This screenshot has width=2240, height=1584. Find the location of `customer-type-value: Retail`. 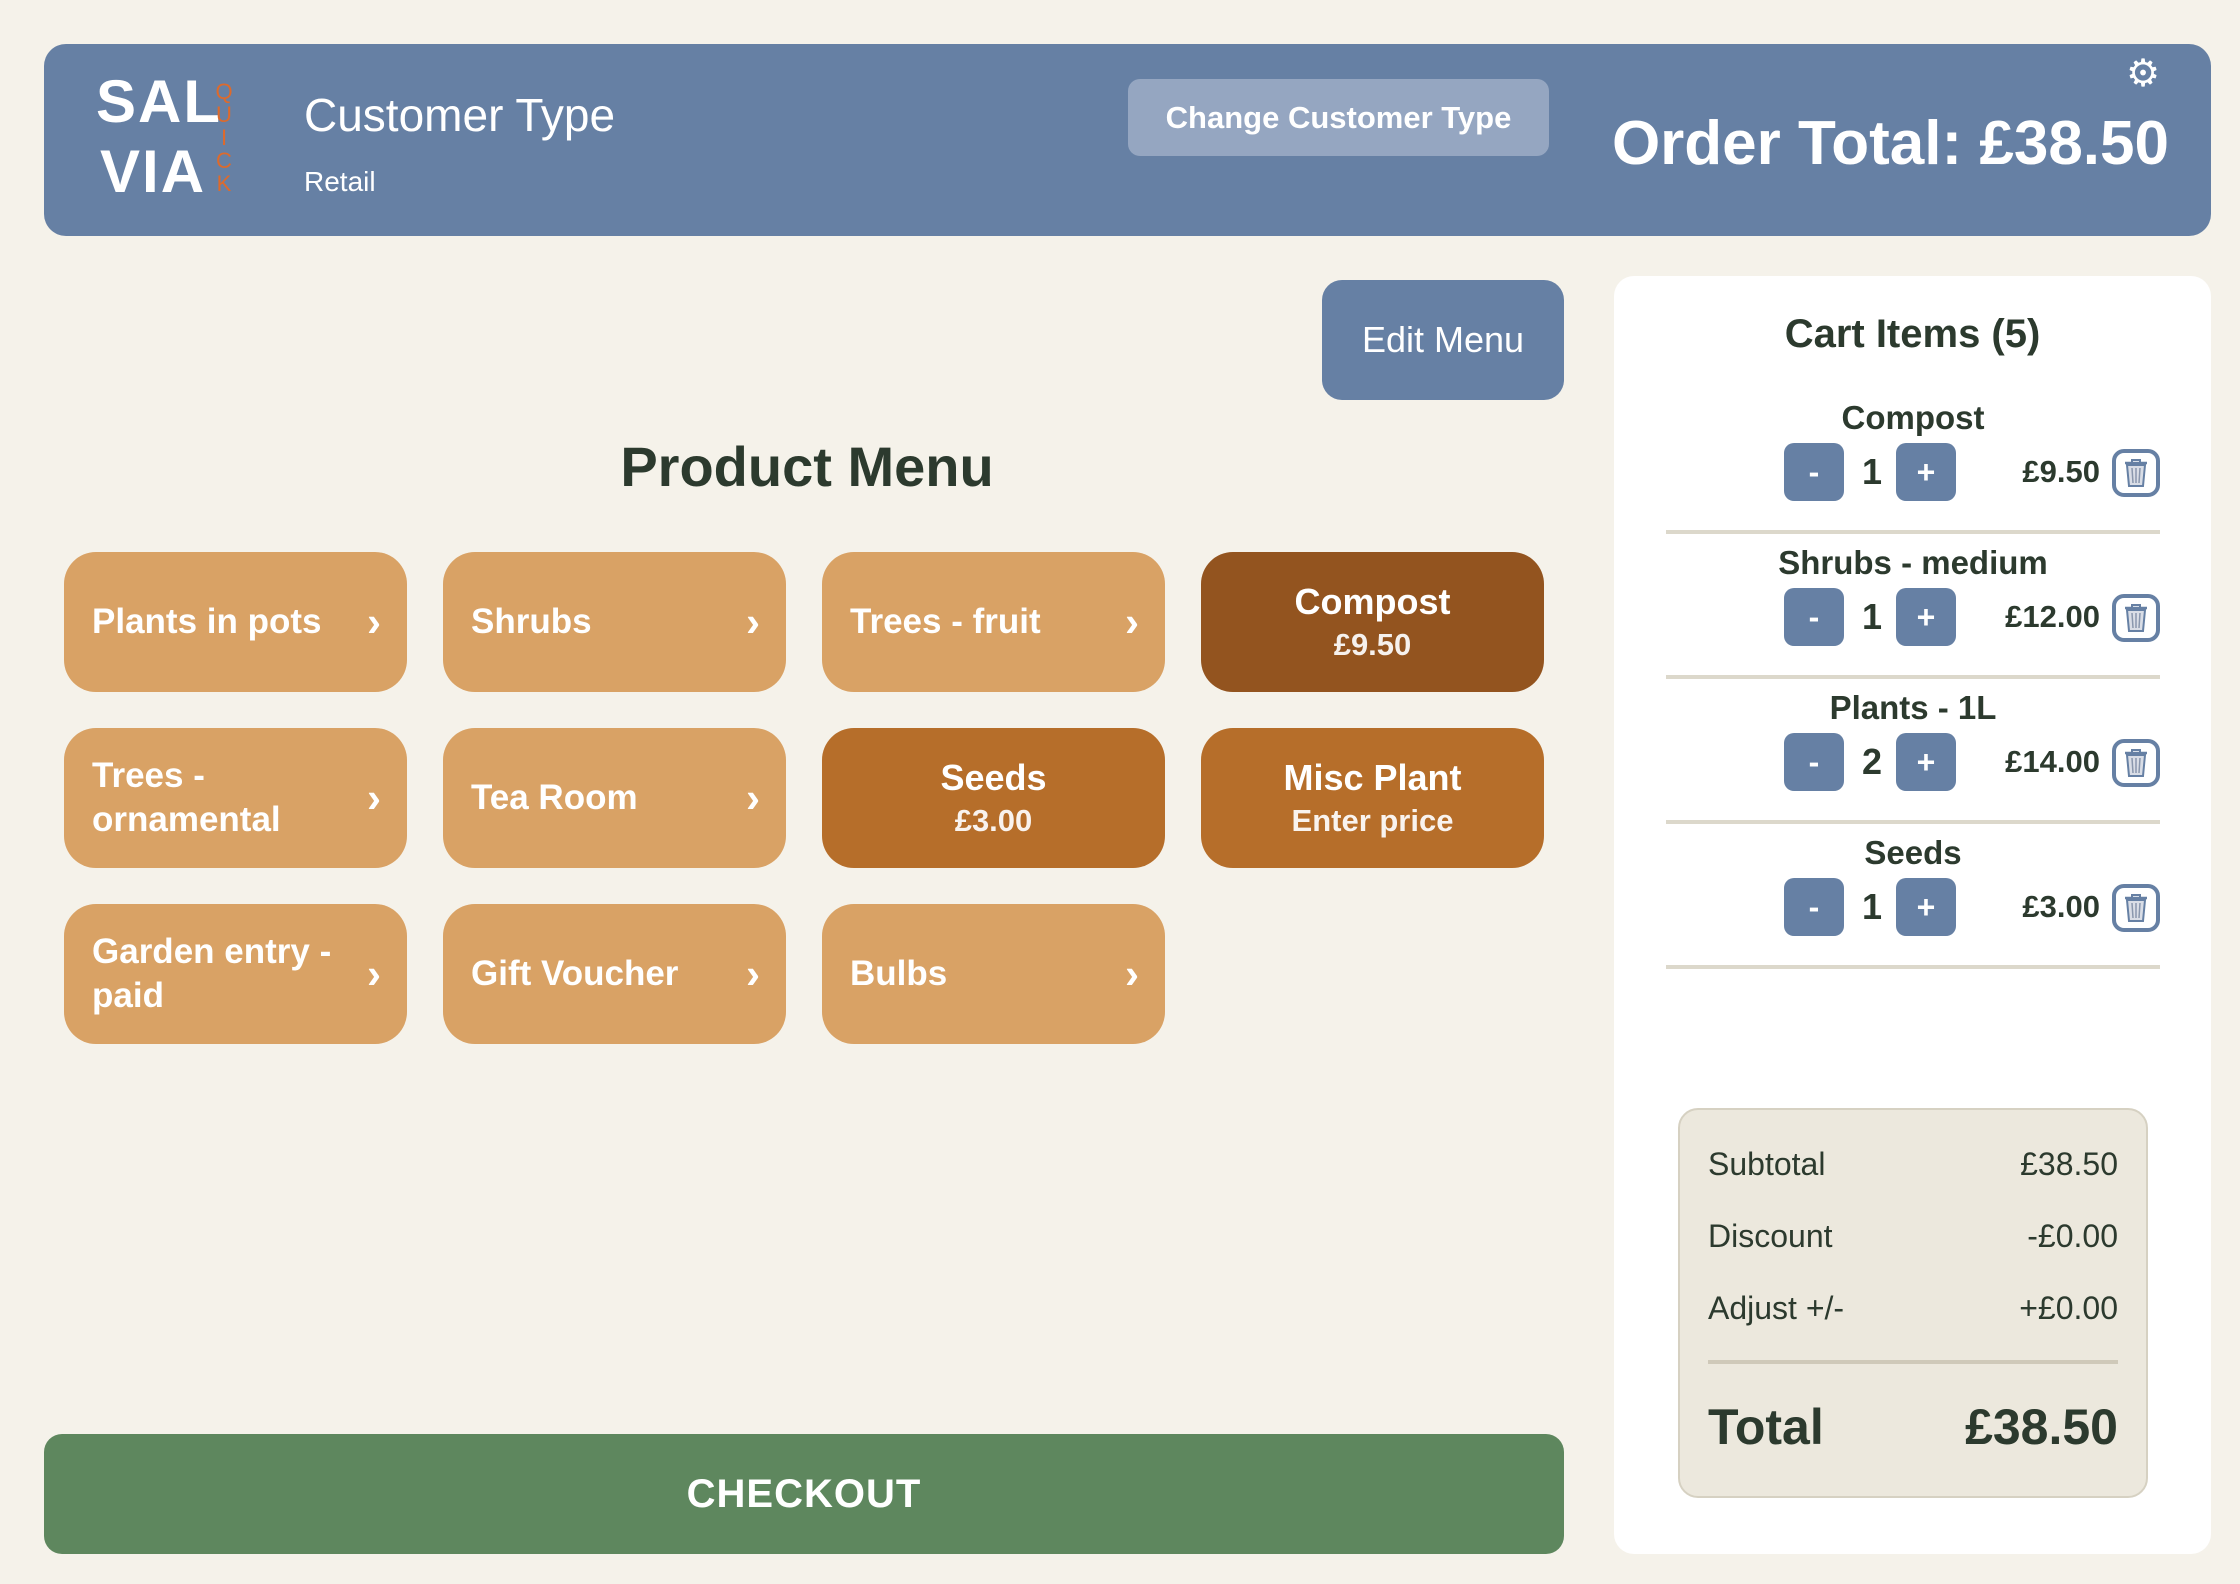

customer-type-value: Retail is located at coordinates (340, 181).